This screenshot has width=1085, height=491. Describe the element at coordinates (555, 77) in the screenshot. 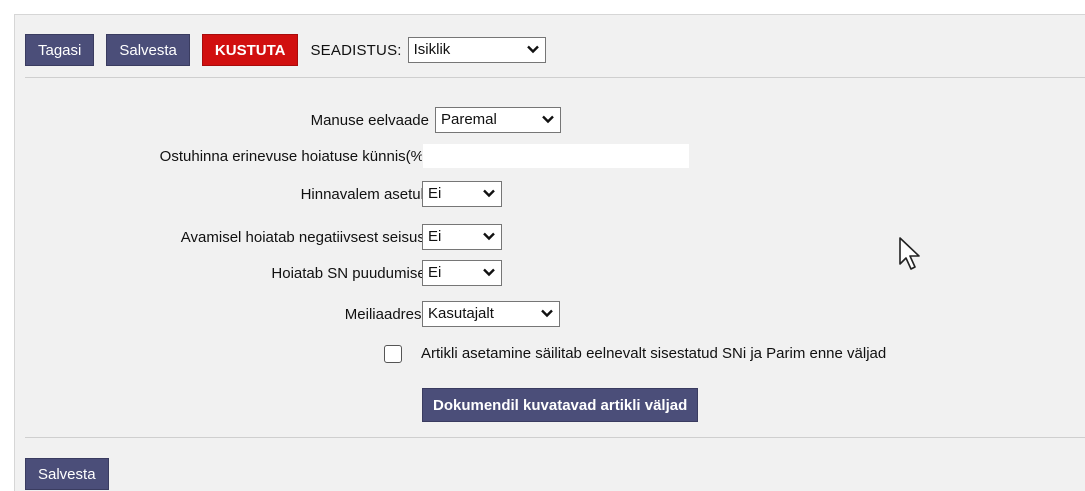

I see `top-divider` at that location.